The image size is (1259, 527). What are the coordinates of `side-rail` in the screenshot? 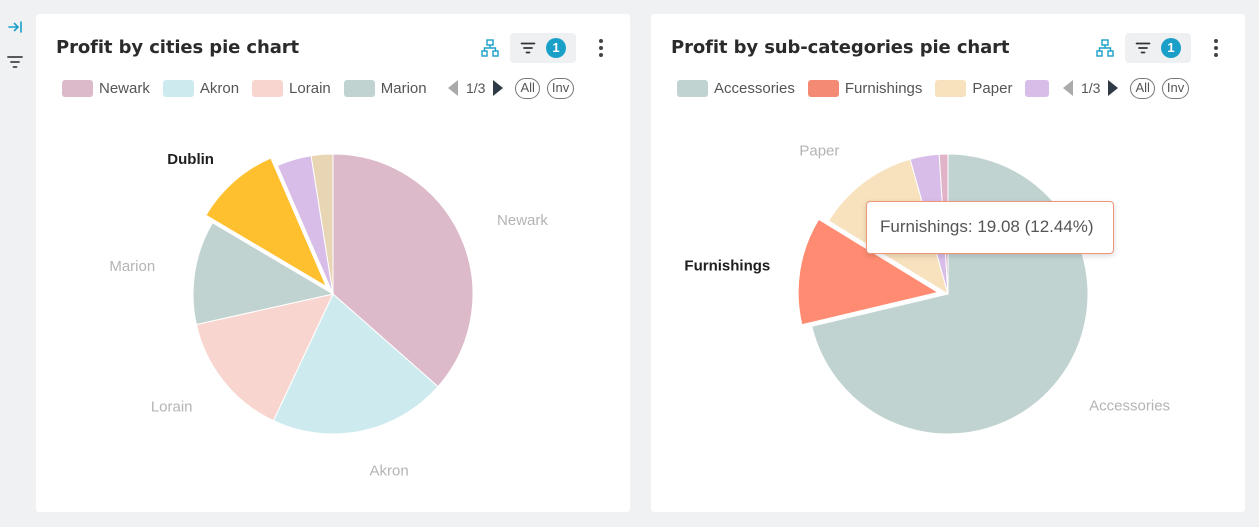 It's located at (15, 263).